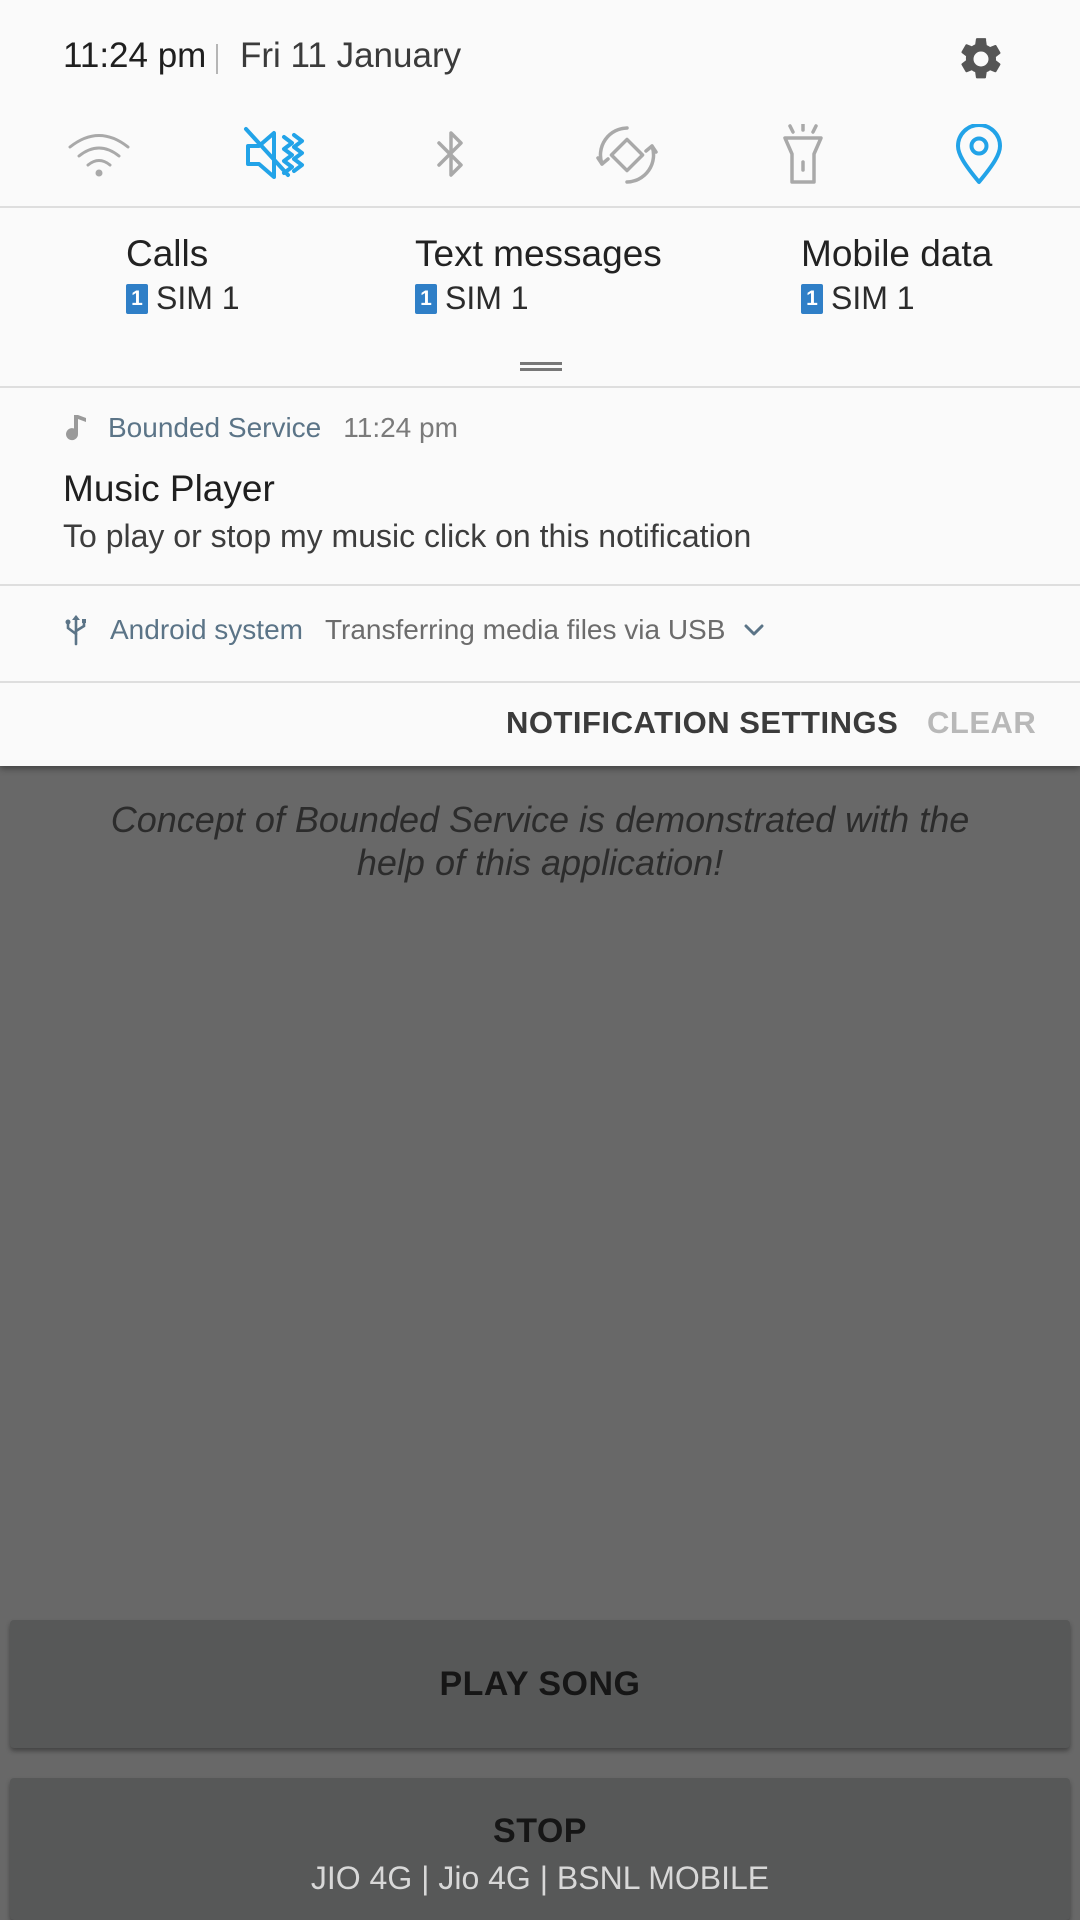 The height and width of the screenshot is (1920, 1080). I want to click on music-note-icon, so click(76, 428).